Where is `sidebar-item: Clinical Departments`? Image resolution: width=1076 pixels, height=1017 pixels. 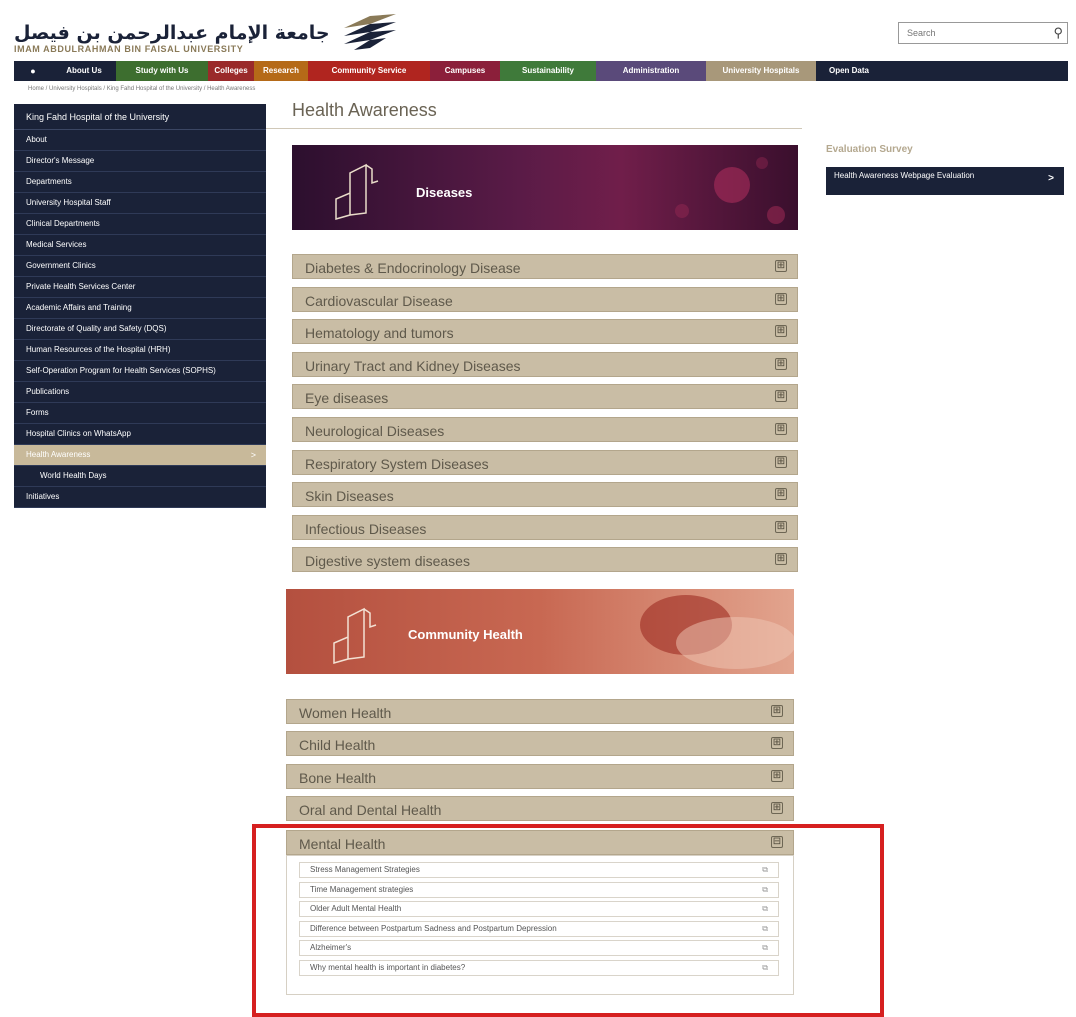 sidebar-item: Clinical Departments is located at coordinates (140, 224).